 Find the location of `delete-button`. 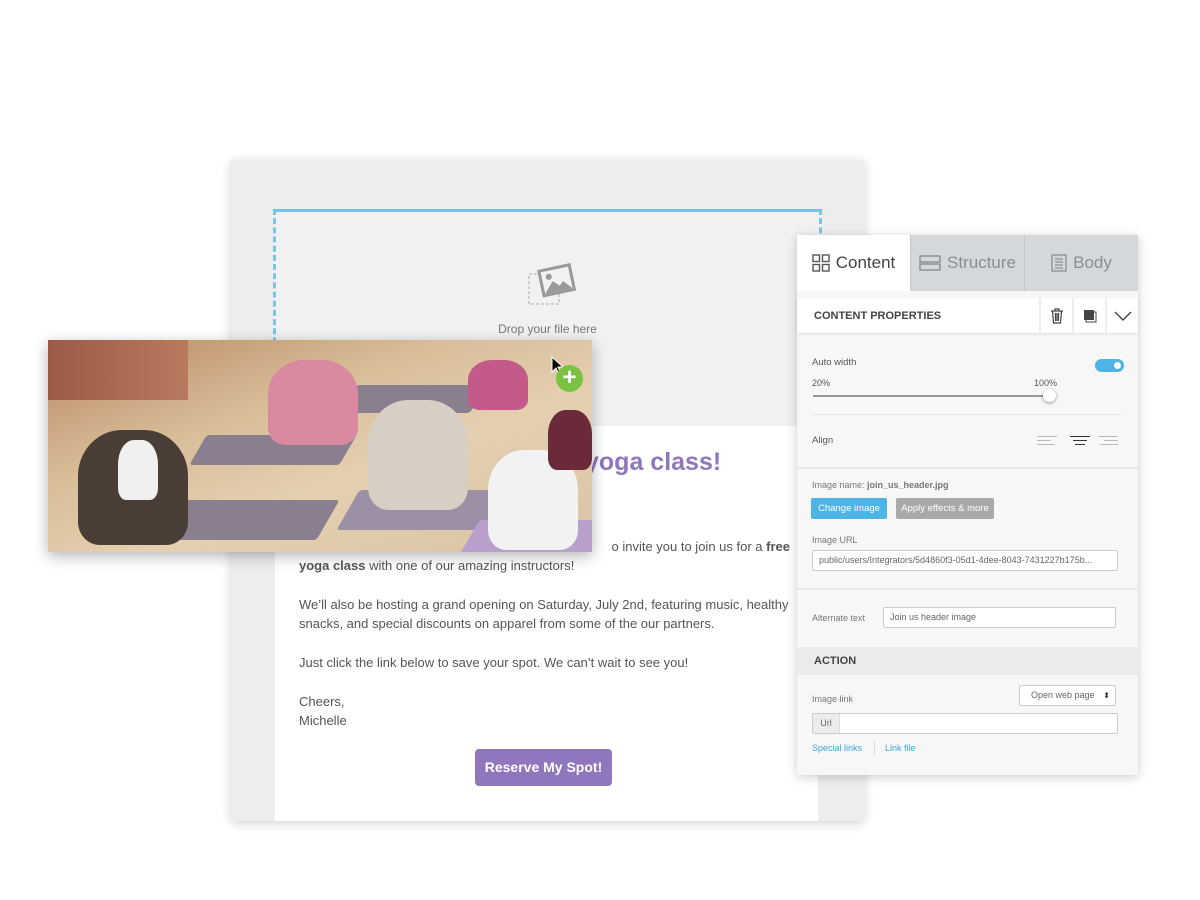

delete-button is located at coordinates (1055, 315).